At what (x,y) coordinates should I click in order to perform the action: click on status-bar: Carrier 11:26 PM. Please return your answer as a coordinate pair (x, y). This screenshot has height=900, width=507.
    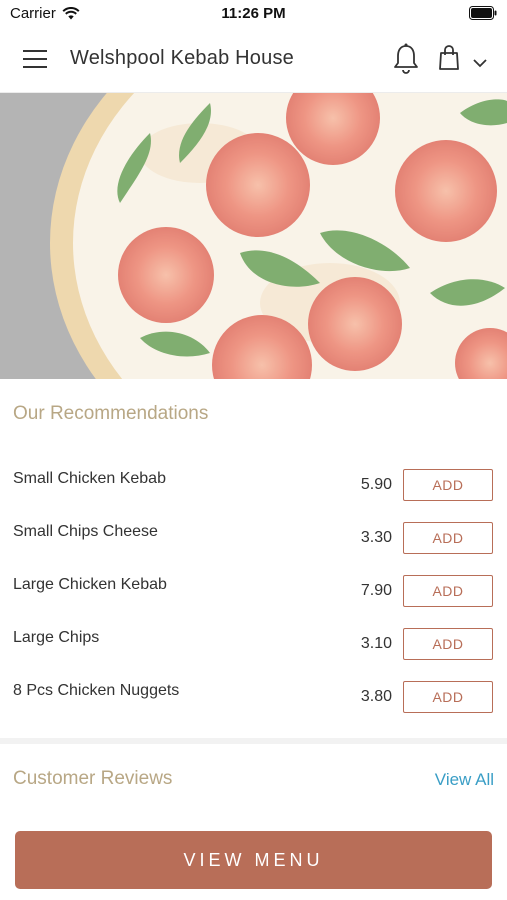
    Looking at the image, I should click on (253, 14).